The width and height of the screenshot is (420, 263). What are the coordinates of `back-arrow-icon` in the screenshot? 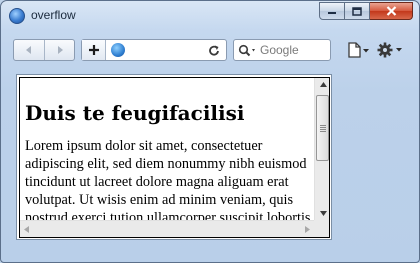 It's located at (28, 50).